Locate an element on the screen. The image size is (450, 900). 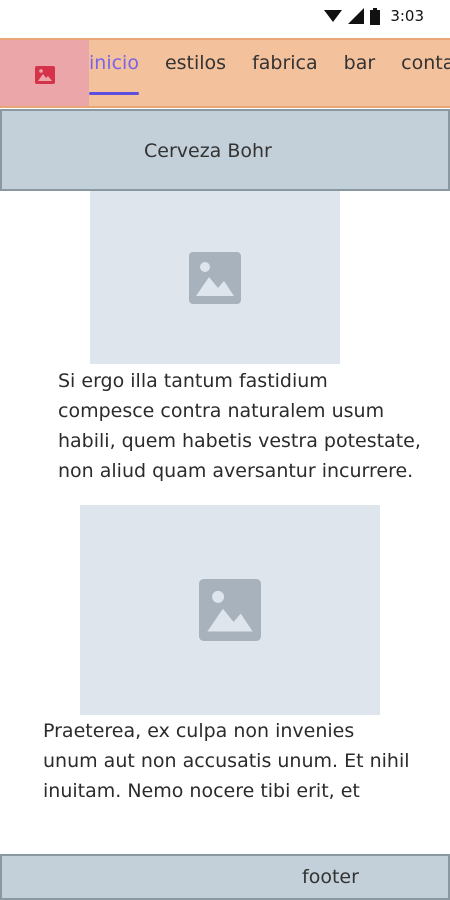
logo is located at coordinates (44, 73).